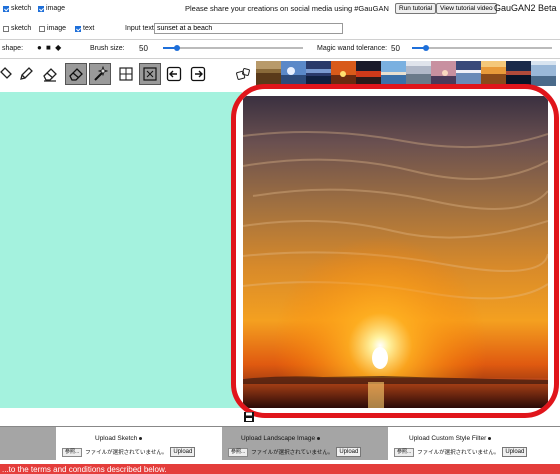 The width and height of the screenshot is (560, 474). What do you see at coordinates (100, 74) in the screenshot?
I see `magic-wand-icon` at bounding box center [100, 74].